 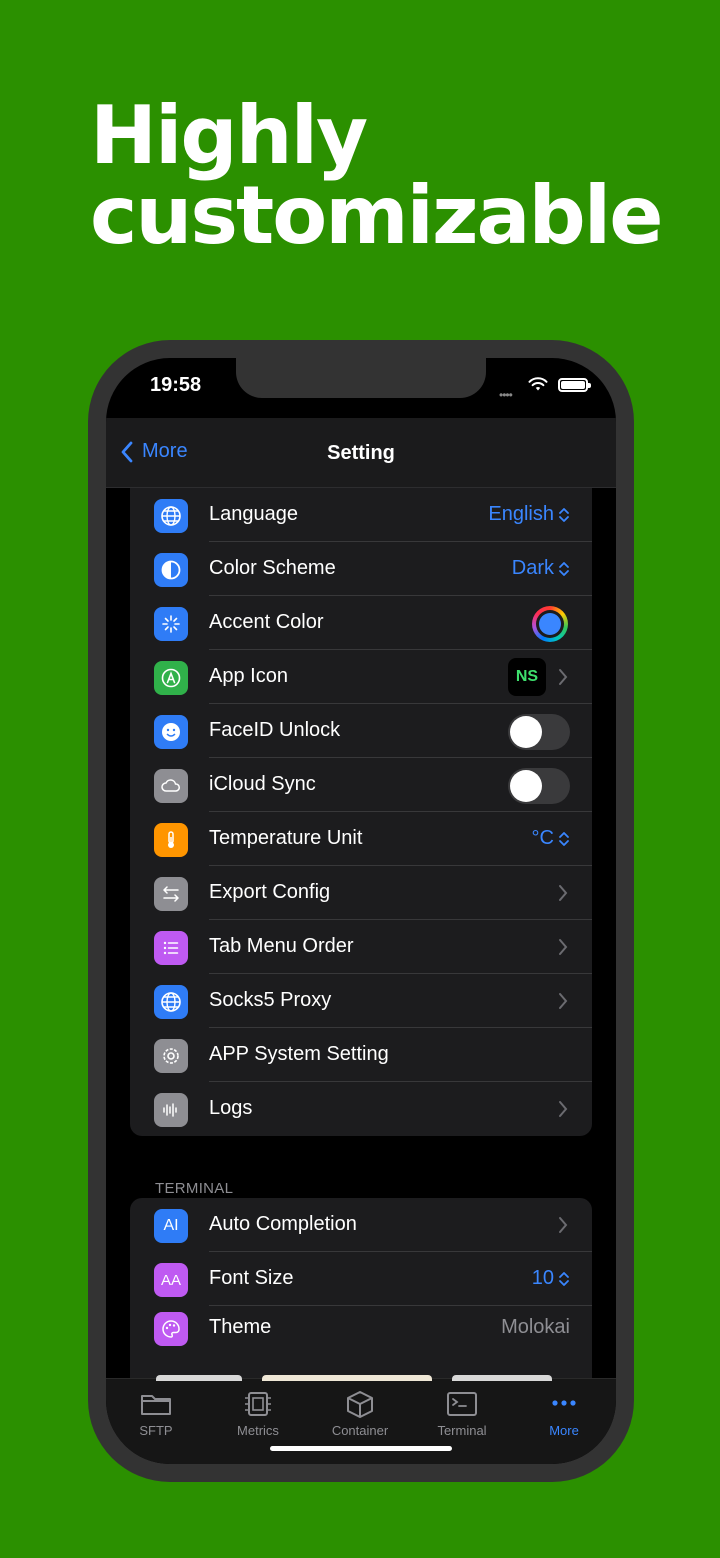 I want to click on export-config-label: Export Config, so click(x=270, y=892).